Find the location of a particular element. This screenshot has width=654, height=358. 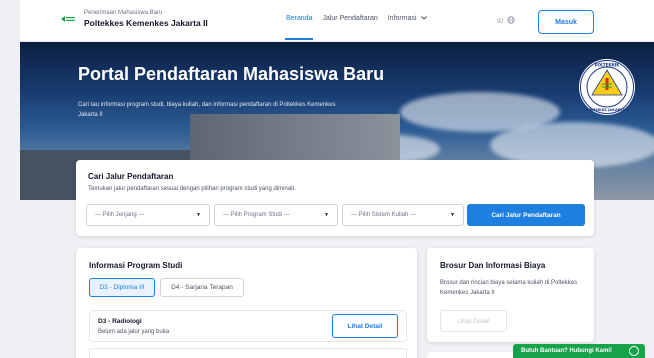

select-program-studi: --- Pilih Program Studi --- ▼ is located at coordinates (276, 215).